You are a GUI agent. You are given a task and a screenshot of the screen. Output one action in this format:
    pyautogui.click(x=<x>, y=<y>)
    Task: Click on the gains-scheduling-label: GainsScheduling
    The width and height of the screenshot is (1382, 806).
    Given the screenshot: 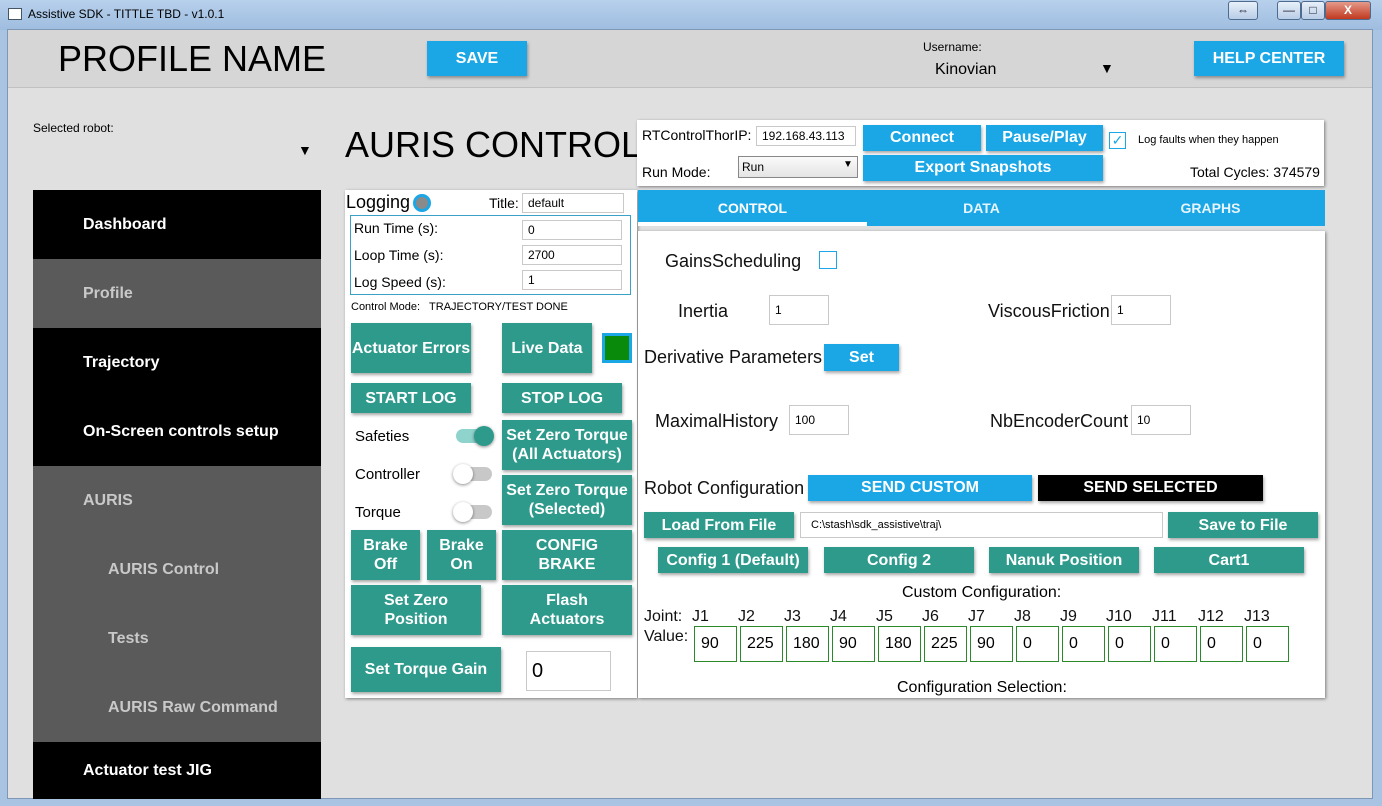 What is the action you would take?
    pyautogui.click(x=733, y=261)
    